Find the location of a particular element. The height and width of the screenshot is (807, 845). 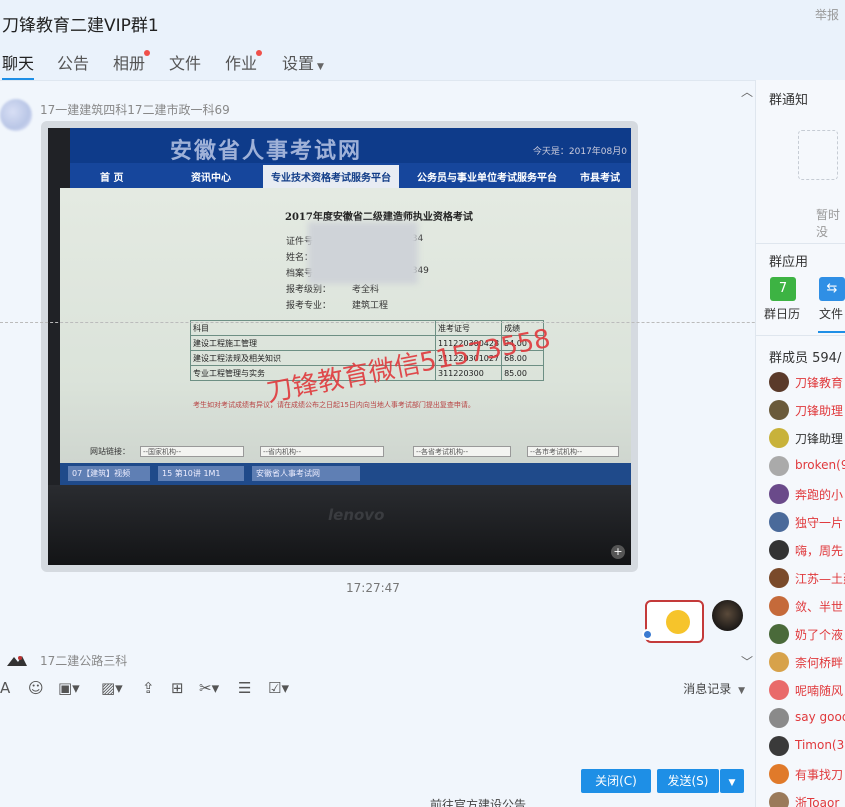

member-row: 敛、半世 is located at coordinates (800, 606).